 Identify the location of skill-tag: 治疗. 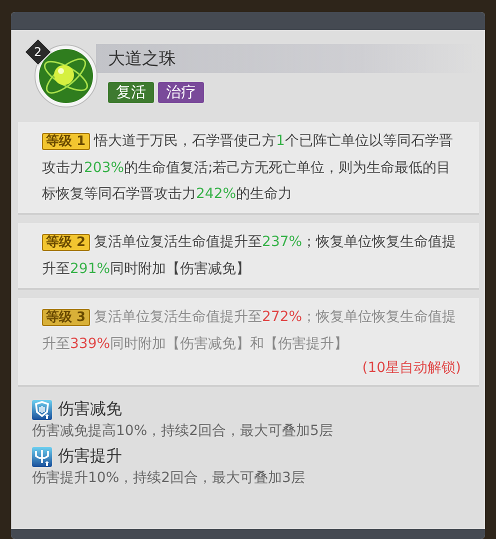
(181, 92).